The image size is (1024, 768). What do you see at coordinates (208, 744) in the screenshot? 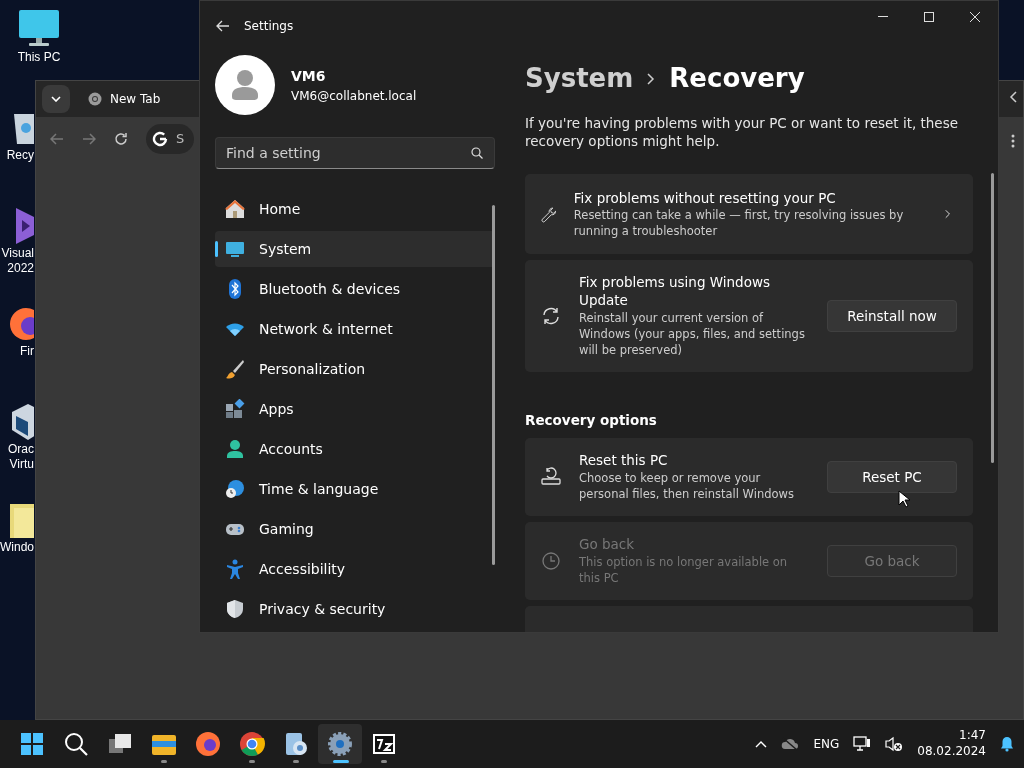
I see `firefox-icon` at bounding box center [208, 744].